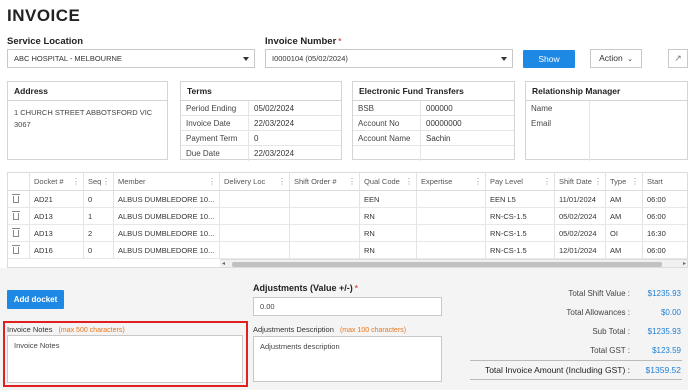  I want to click on terms-value: 22/03/2024, so click(274, 153).